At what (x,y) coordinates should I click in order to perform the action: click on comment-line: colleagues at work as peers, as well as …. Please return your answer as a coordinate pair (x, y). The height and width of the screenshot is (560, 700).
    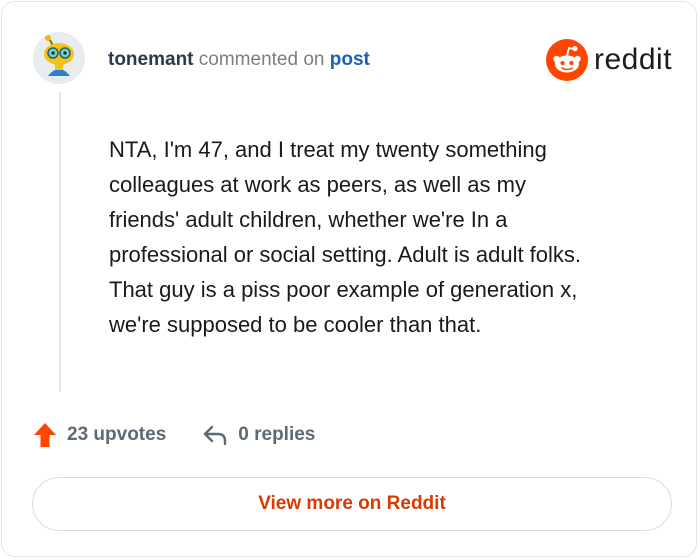
    Looking at the image, I should click on (317, 184).